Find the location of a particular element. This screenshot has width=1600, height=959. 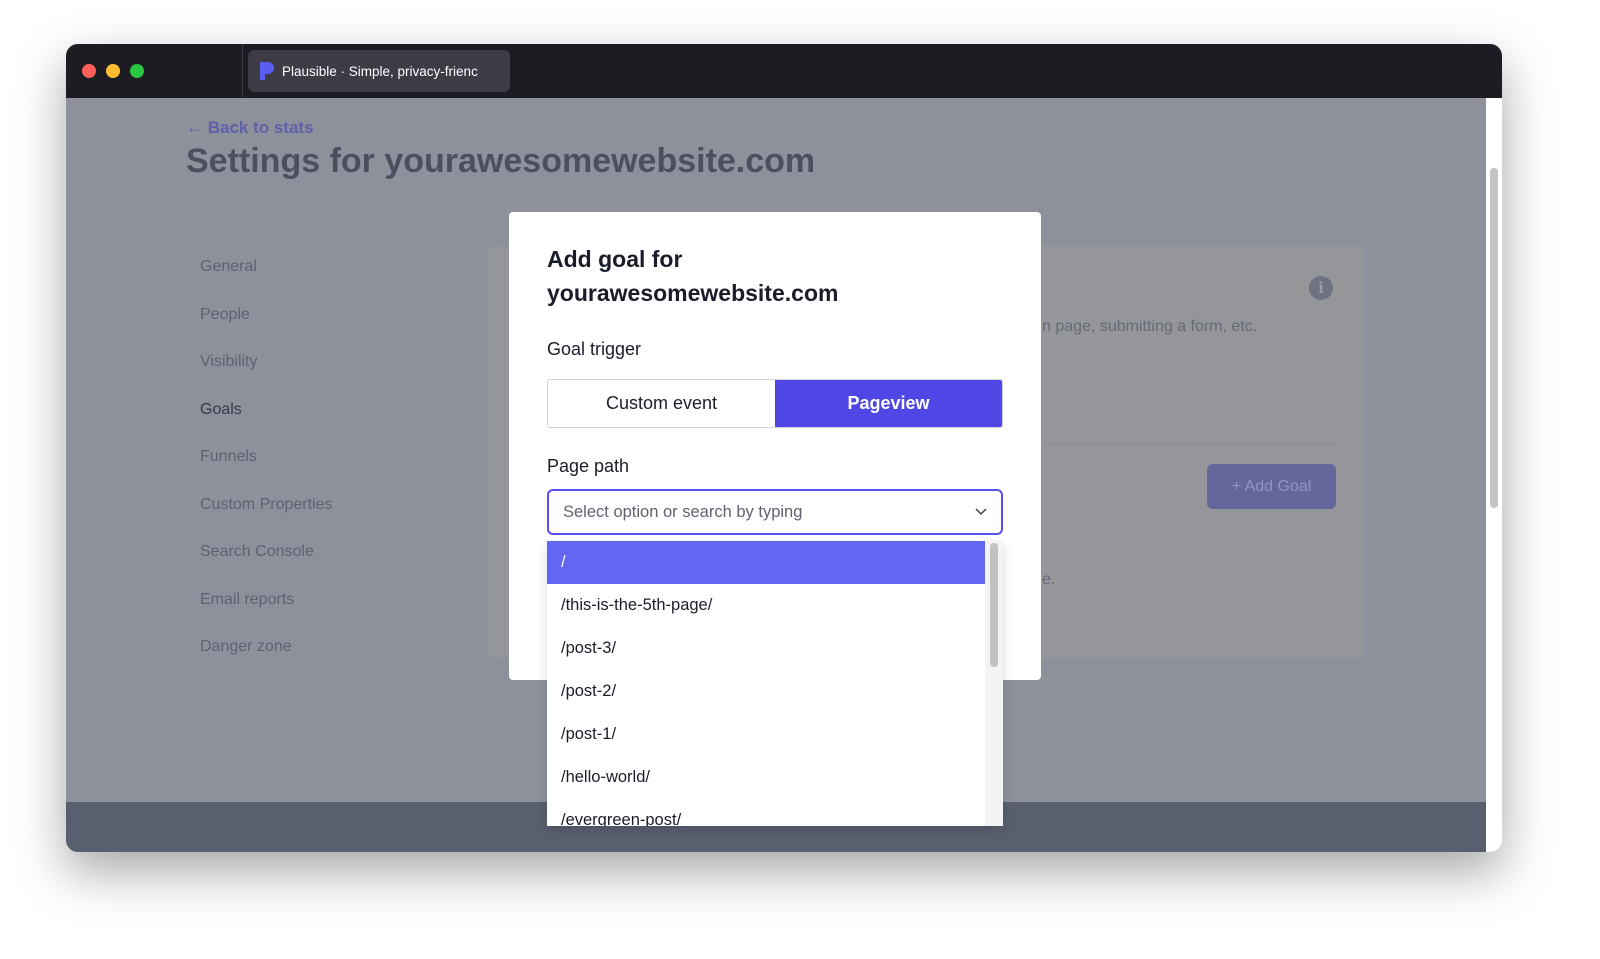

goal-trigger-toggle: Custom event Pageview is located at coordinates (775, 403).